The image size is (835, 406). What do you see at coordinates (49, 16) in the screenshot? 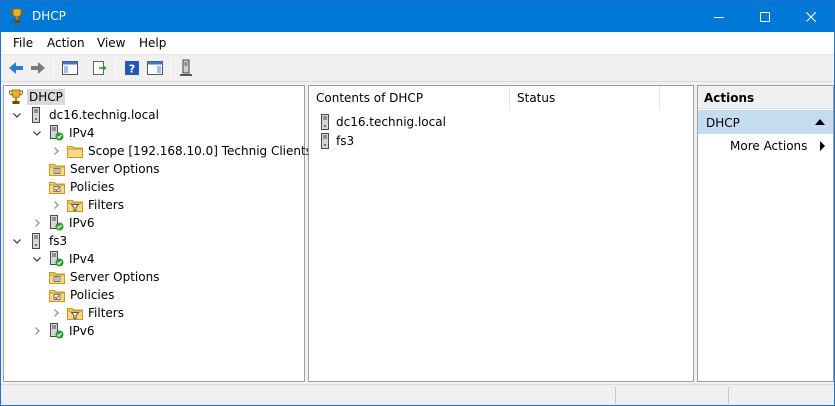
I see `window-title: DHCP` at bounding box center [49, 16].